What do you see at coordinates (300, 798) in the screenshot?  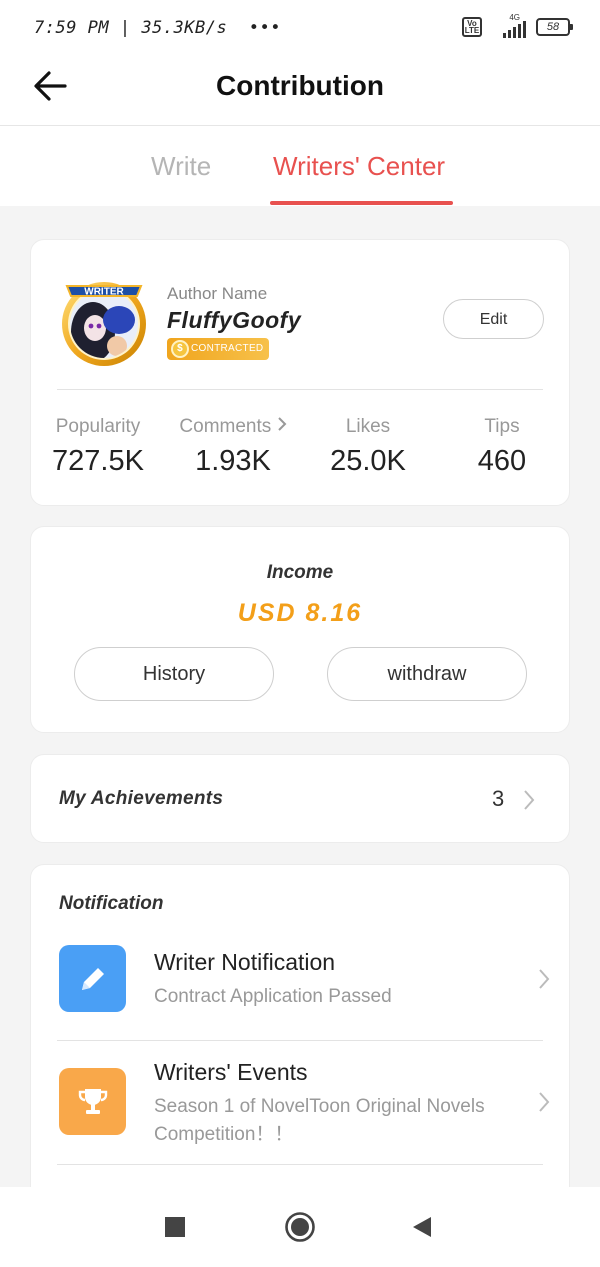 I see `achievements-row: My Achievements 3` at bounding box center [300, 798].